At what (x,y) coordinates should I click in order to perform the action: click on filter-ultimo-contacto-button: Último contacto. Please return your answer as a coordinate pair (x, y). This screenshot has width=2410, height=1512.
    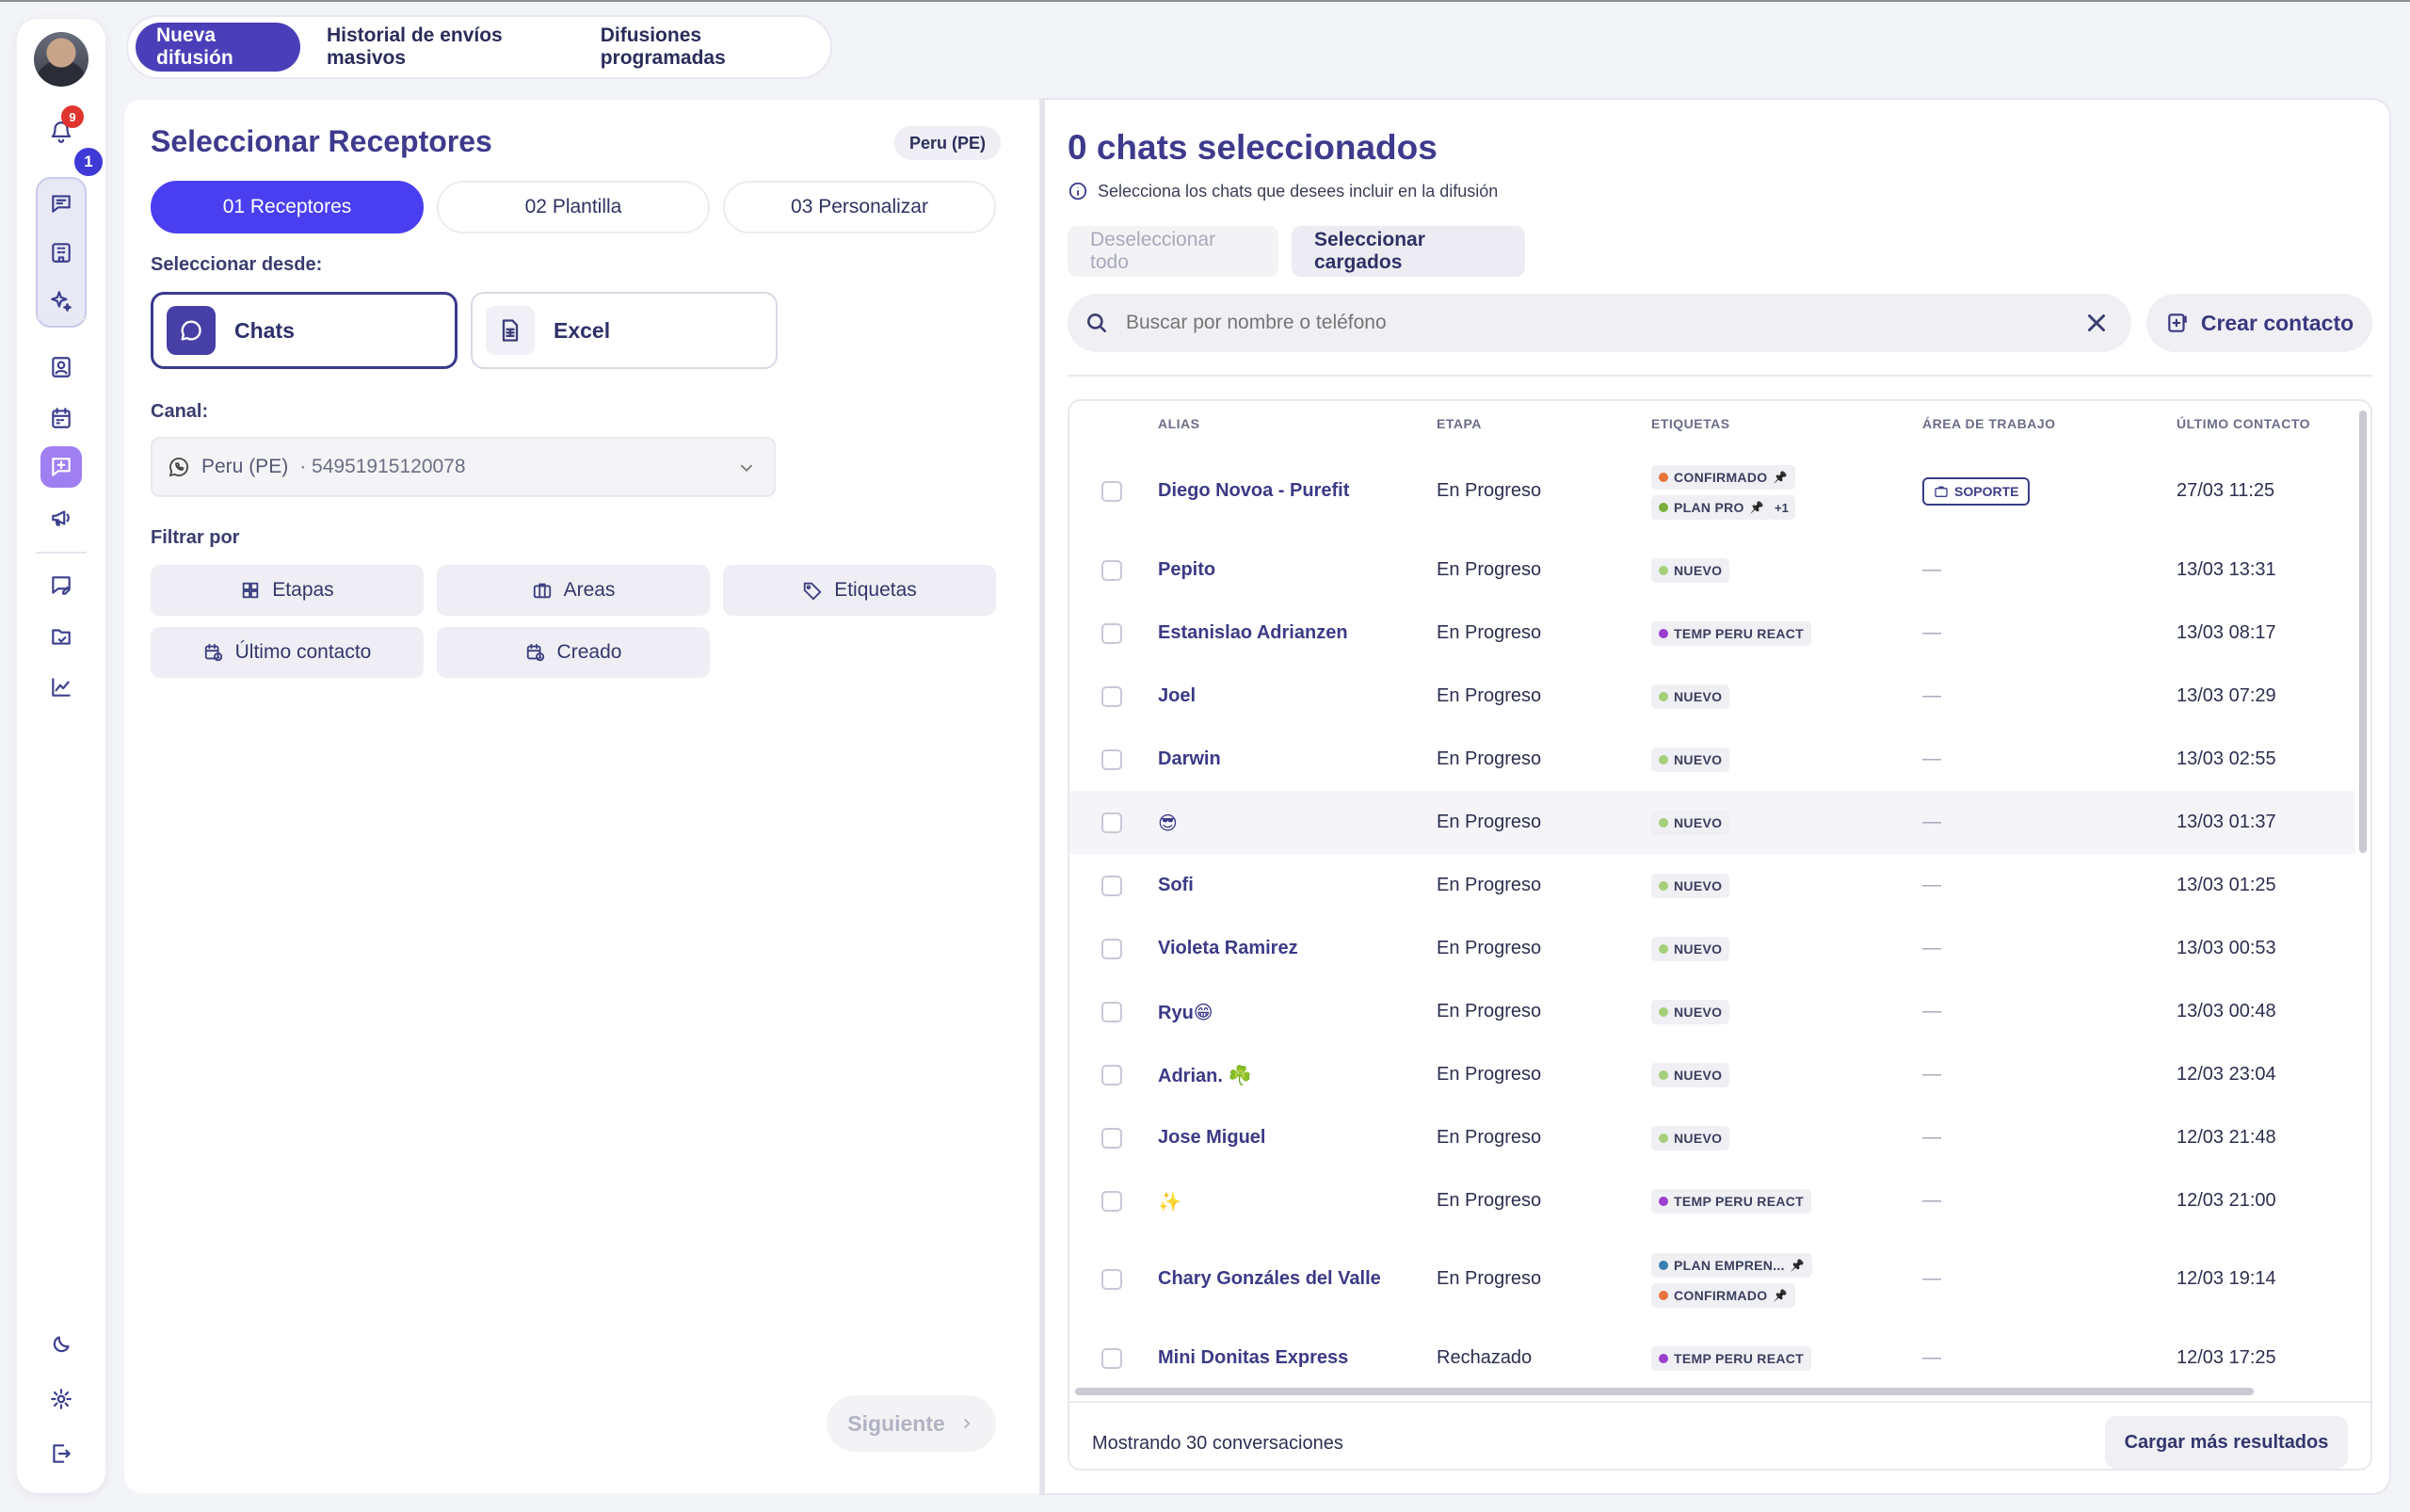
    Looking at the image, I should click on (287, 652).